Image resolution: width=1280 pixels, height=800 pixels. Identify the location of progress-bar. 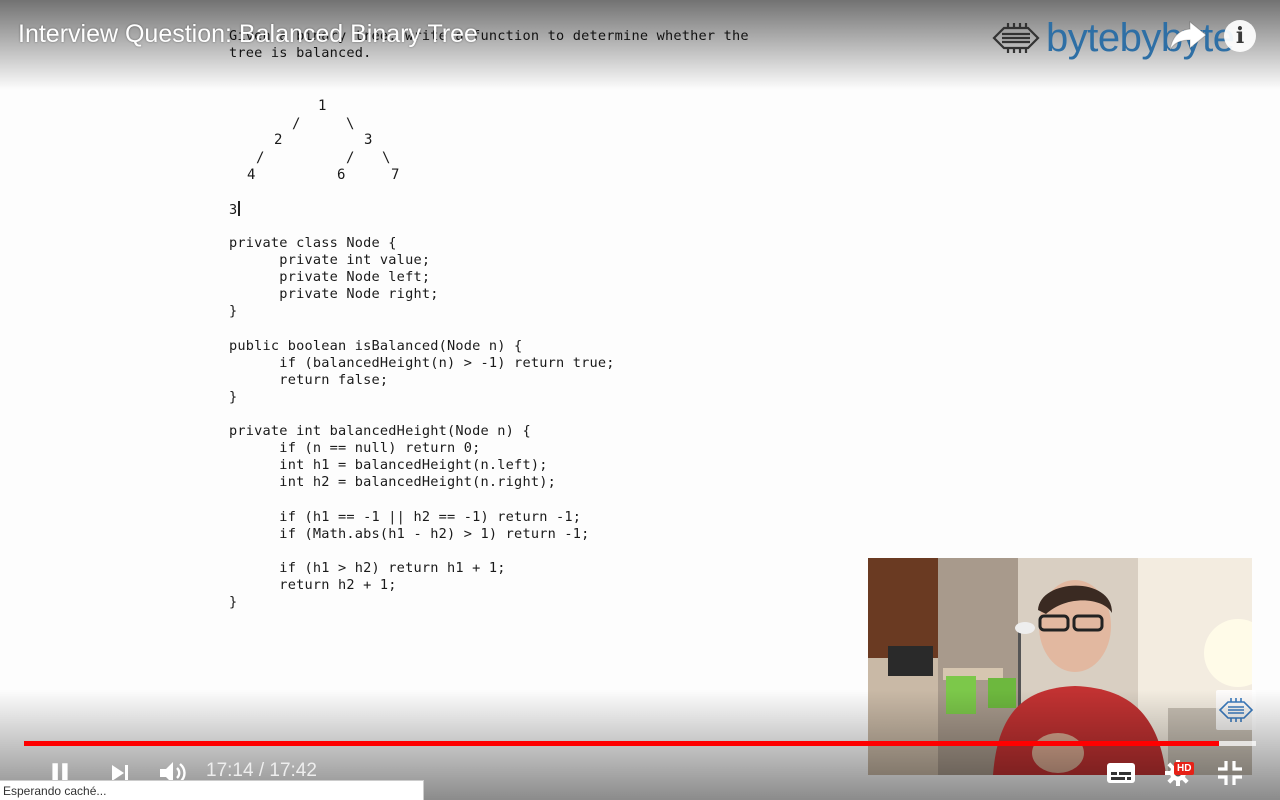
(640, 743).